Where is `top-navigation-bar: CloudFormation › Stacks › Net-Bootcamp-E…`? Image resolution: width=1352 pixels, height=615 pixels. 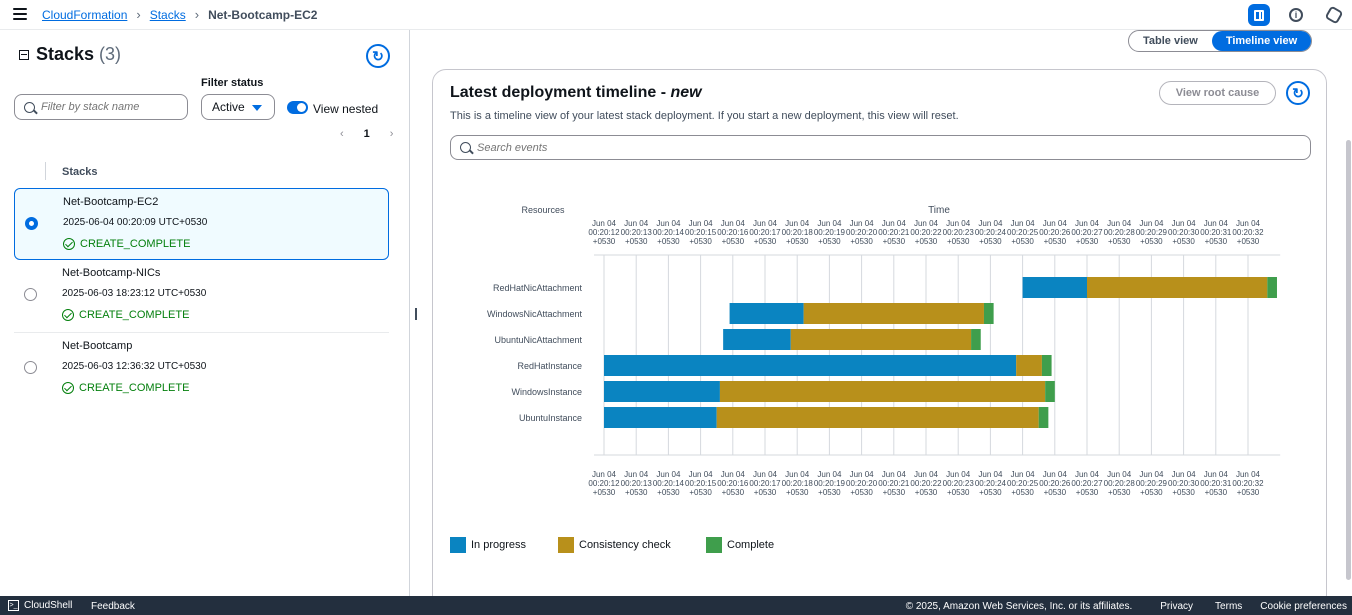 top-navigation-bar: CloudFormation › Stacks › Net-Bootcamp-E… is located at coordinates (676, 15).